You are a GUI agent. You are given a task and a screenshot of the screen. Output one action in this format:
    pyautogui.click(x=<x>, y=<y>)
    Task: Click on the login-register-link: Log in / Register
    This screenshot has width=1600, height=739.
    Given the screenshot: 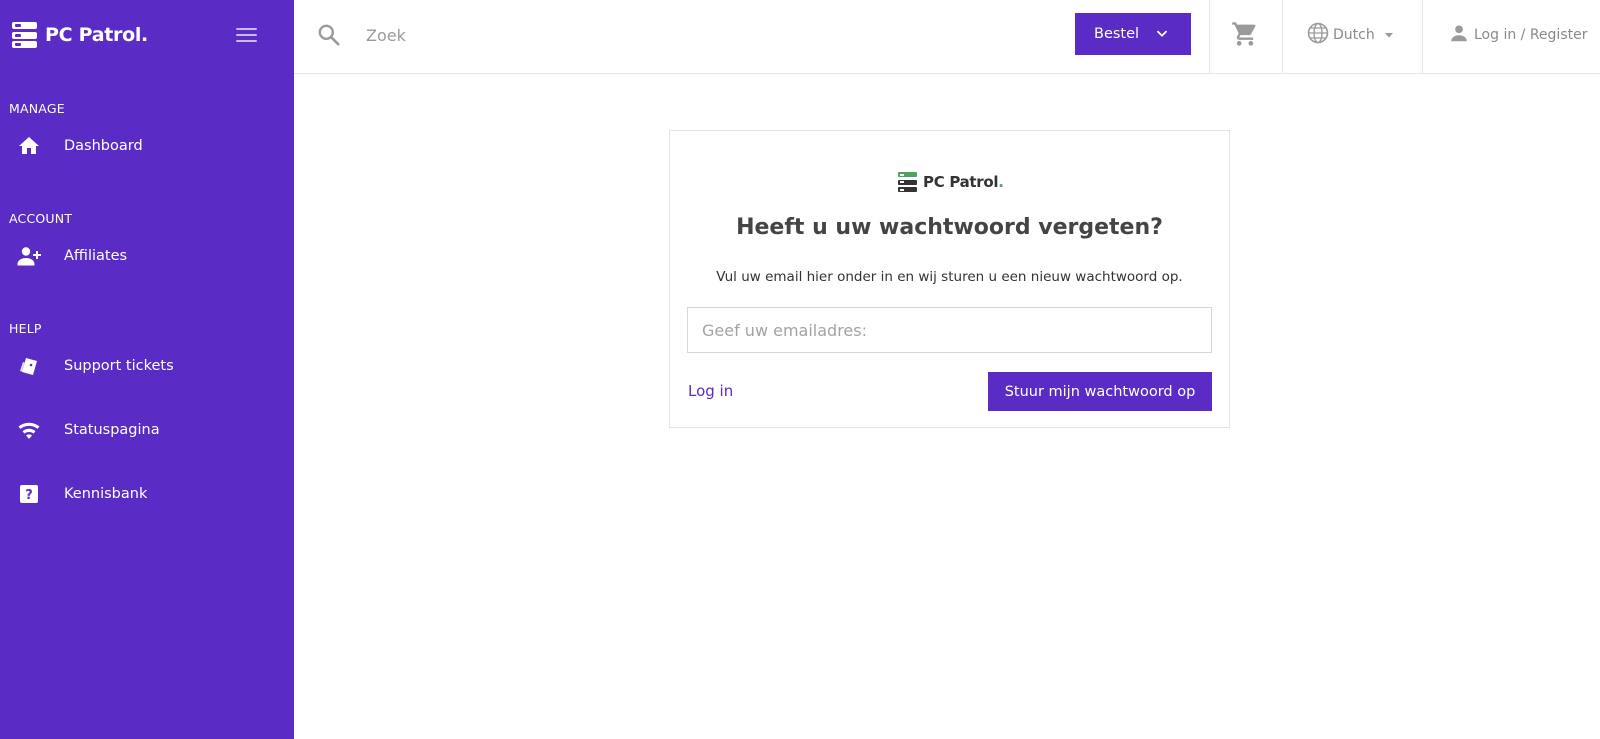 What is the action you would take?
    pyautogui.click(x=1517, y=35)
    